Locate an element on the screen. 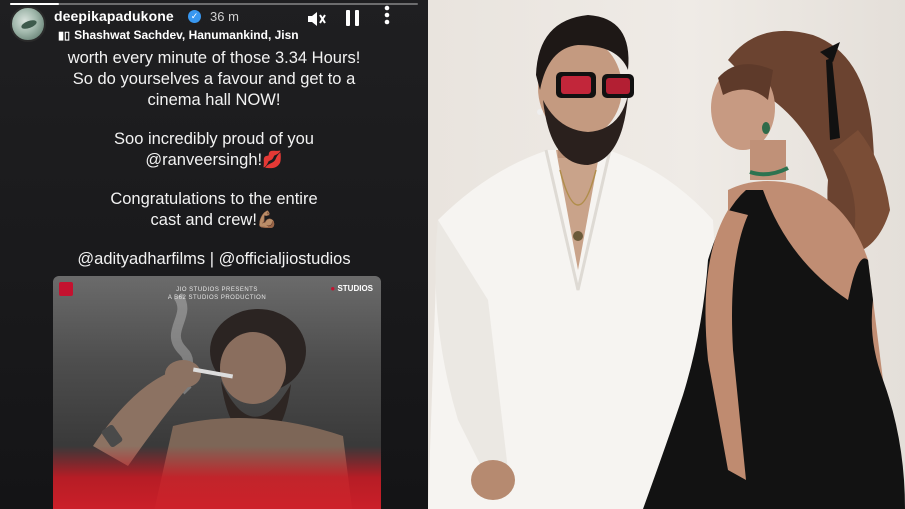 The width and height of the screenshot is (905, 509). story-text-line: cast and crew!💪🏽 is located at coordinates (214, 220).